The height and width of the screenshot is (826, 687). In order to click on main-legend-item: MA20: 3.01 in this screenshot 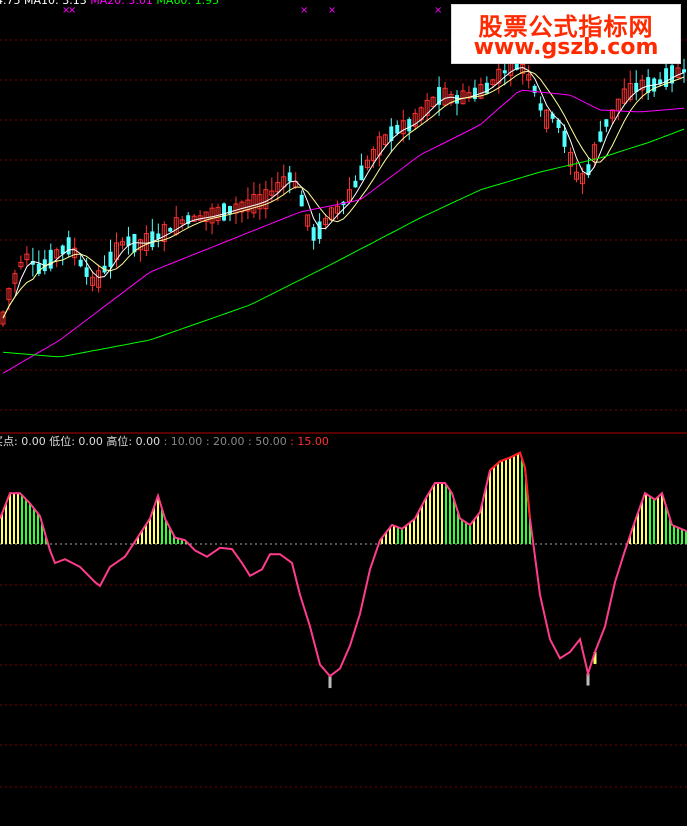, I will do `click(123, 3)`.